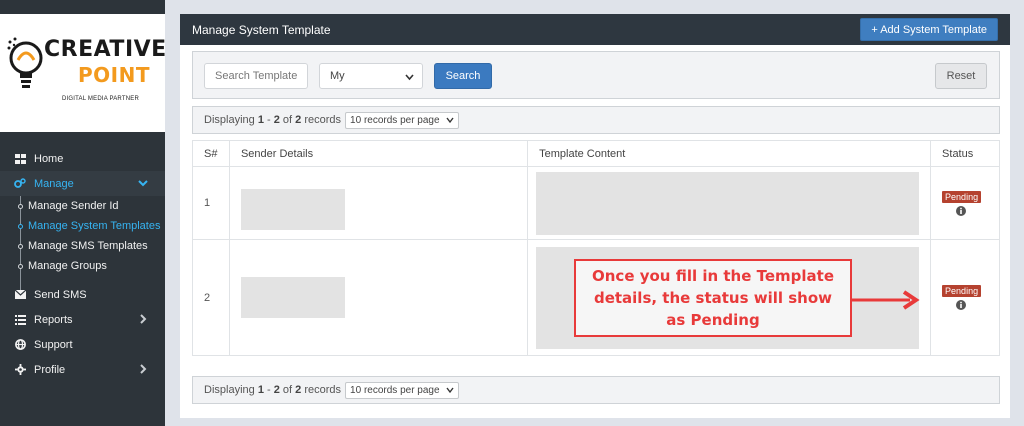  Describe the element at coordinates (88, 246) in the screenshot. I see `submenu-label: Manage SMS Templates` at that location.